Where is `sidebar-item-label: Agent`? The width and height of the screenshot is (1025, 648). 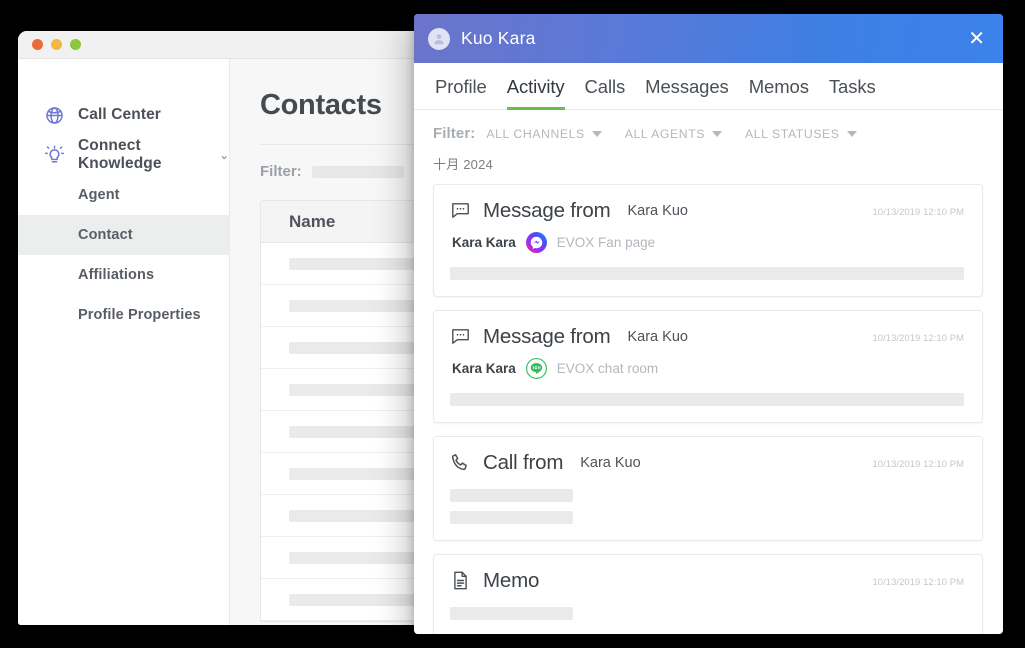
sidebar-item-label: Agent is located at coordinates (99, 195).